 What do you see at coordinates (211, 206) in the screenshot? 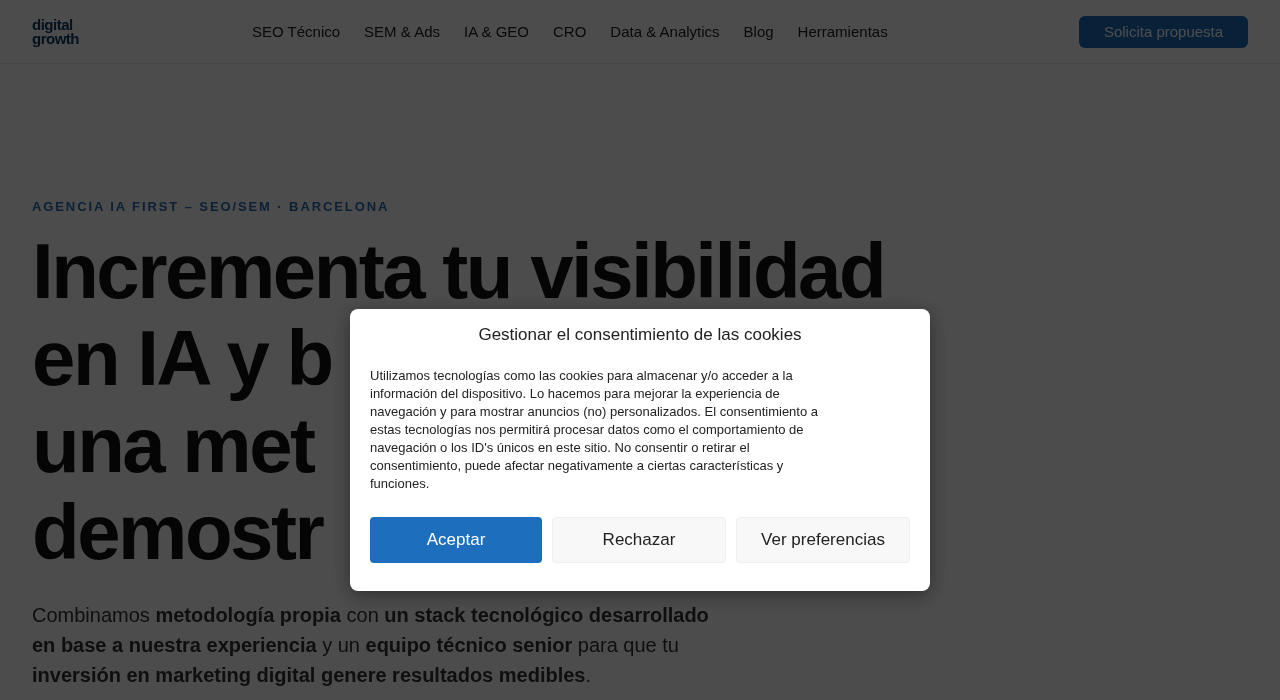
I see `eyebrow-text: AGENCIA IA FIRST – SEO/SEM · BARCELONA` at bounding box center [211, 206].